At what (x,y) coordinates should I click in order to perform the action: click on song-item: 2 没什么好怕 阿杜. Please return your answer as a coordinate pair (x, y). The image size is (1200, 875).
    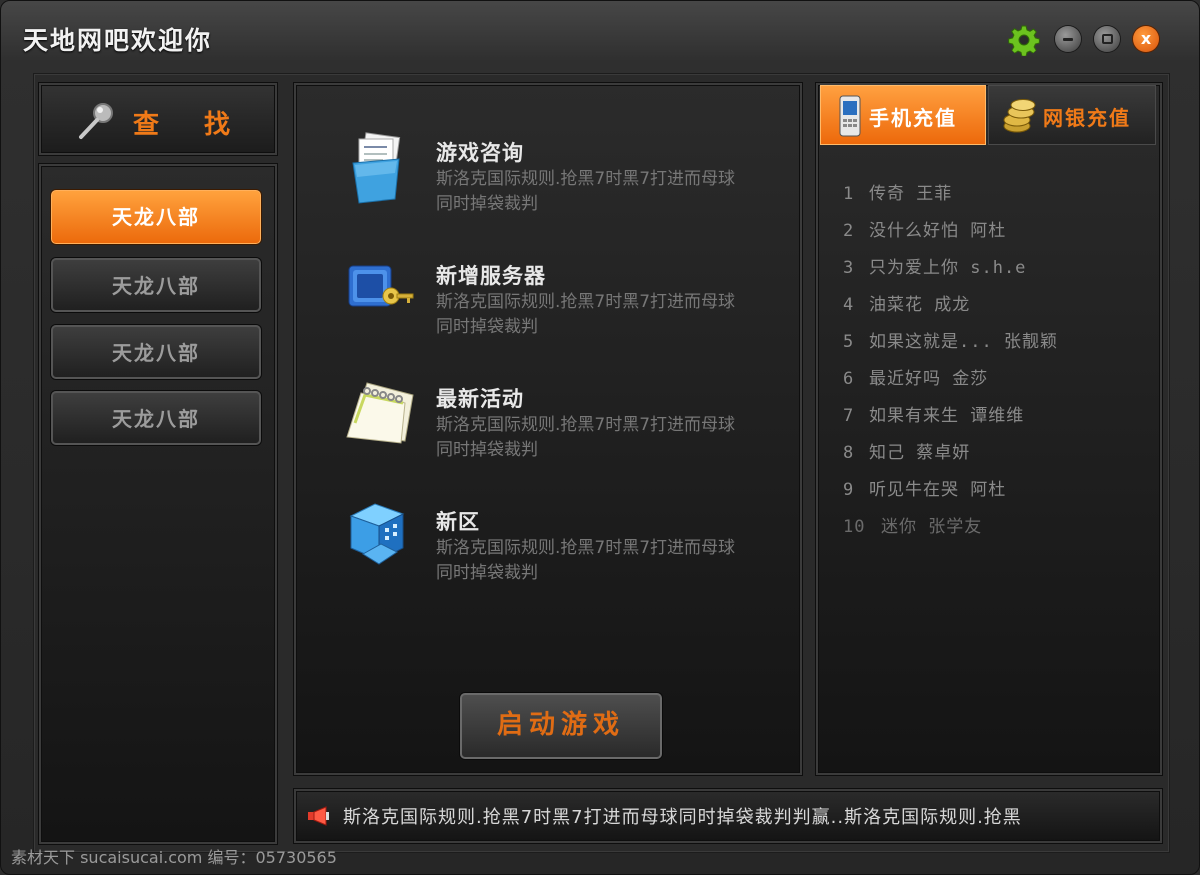
    Looking at the image, I should click on (924, 228).